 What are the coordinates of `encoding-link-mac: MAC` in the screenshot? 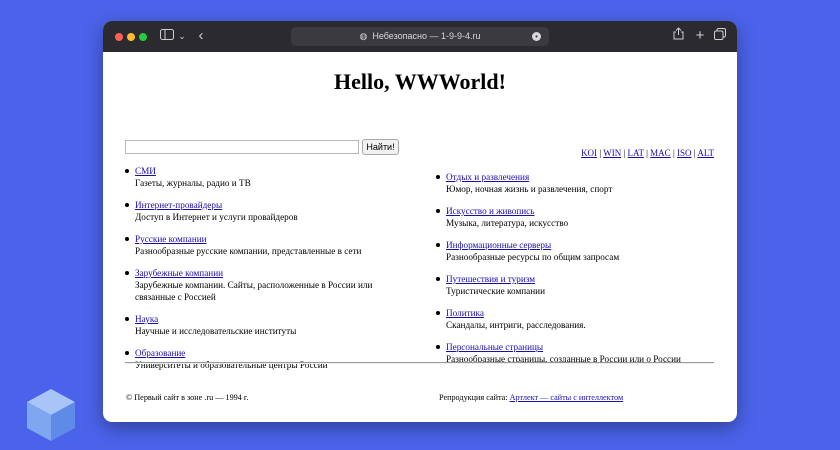 It's located at (660, 153).